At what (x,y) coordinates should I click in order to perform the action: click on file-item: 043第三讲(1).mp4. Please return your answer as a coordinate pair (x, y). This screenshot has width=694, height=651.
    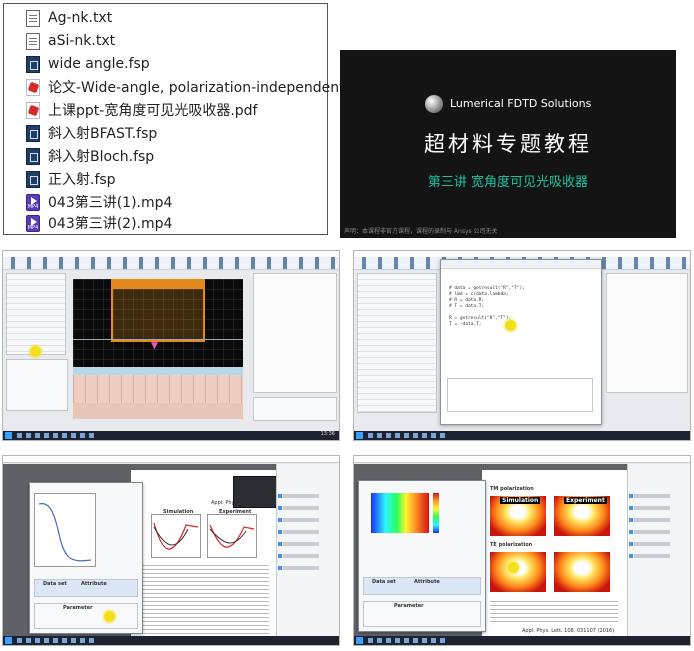
    Looking at the image, I should click on (99, 202).